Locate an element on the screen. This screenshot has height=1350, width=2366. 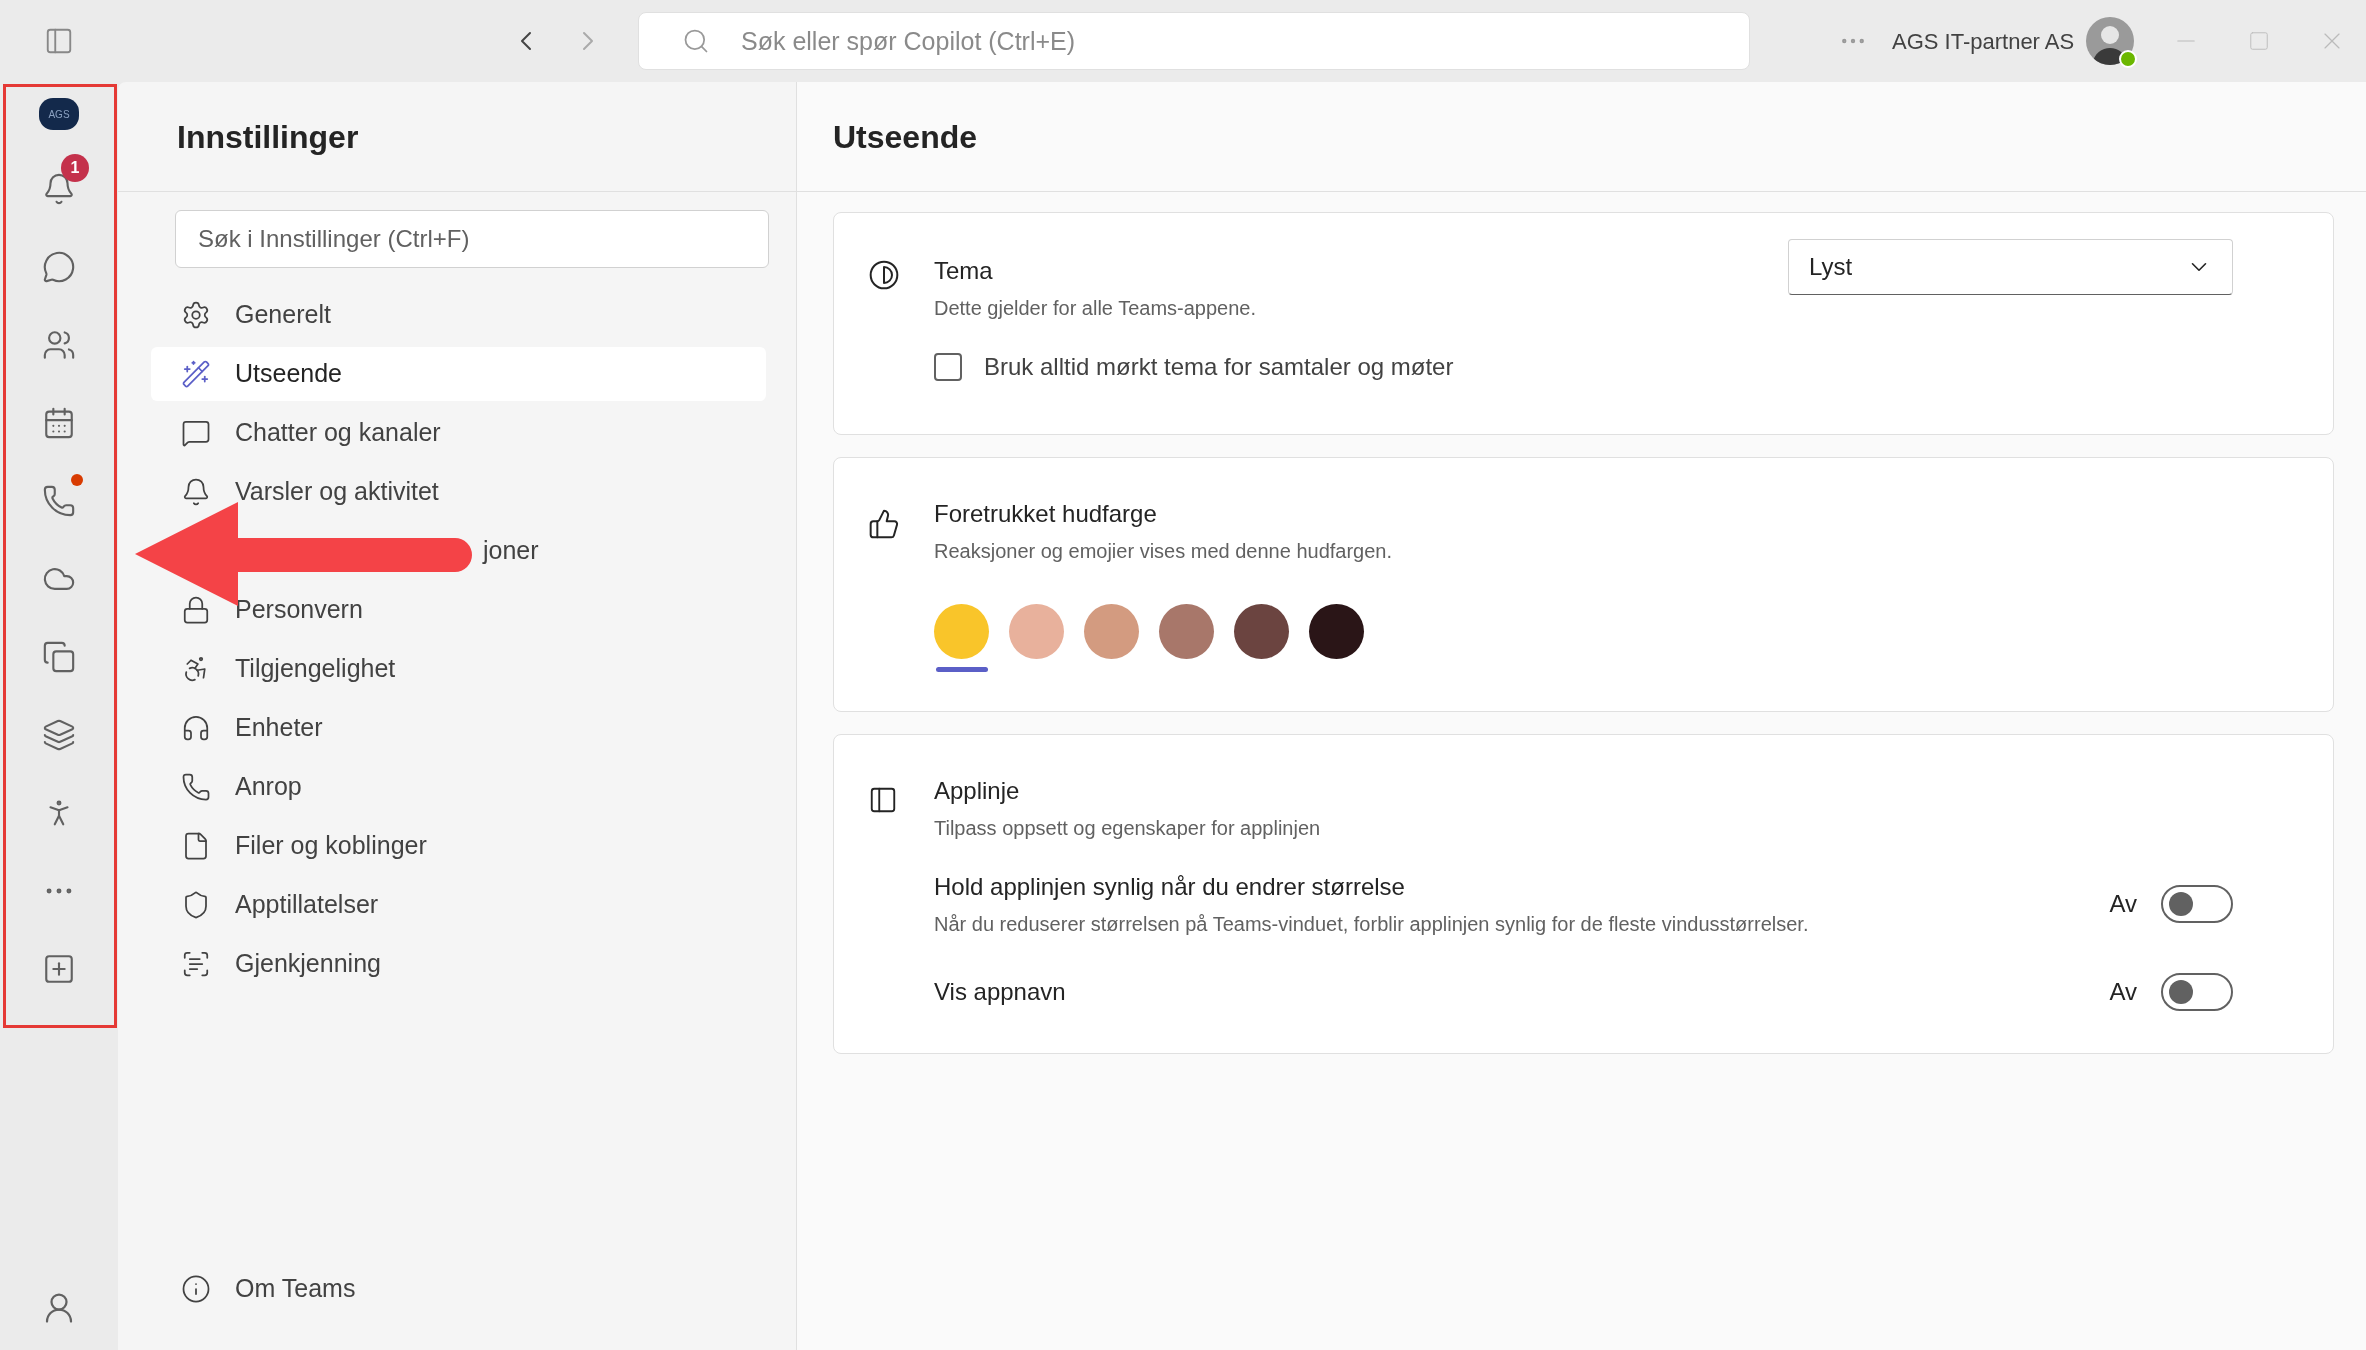
avatar is located at coordinates (2110, 41).